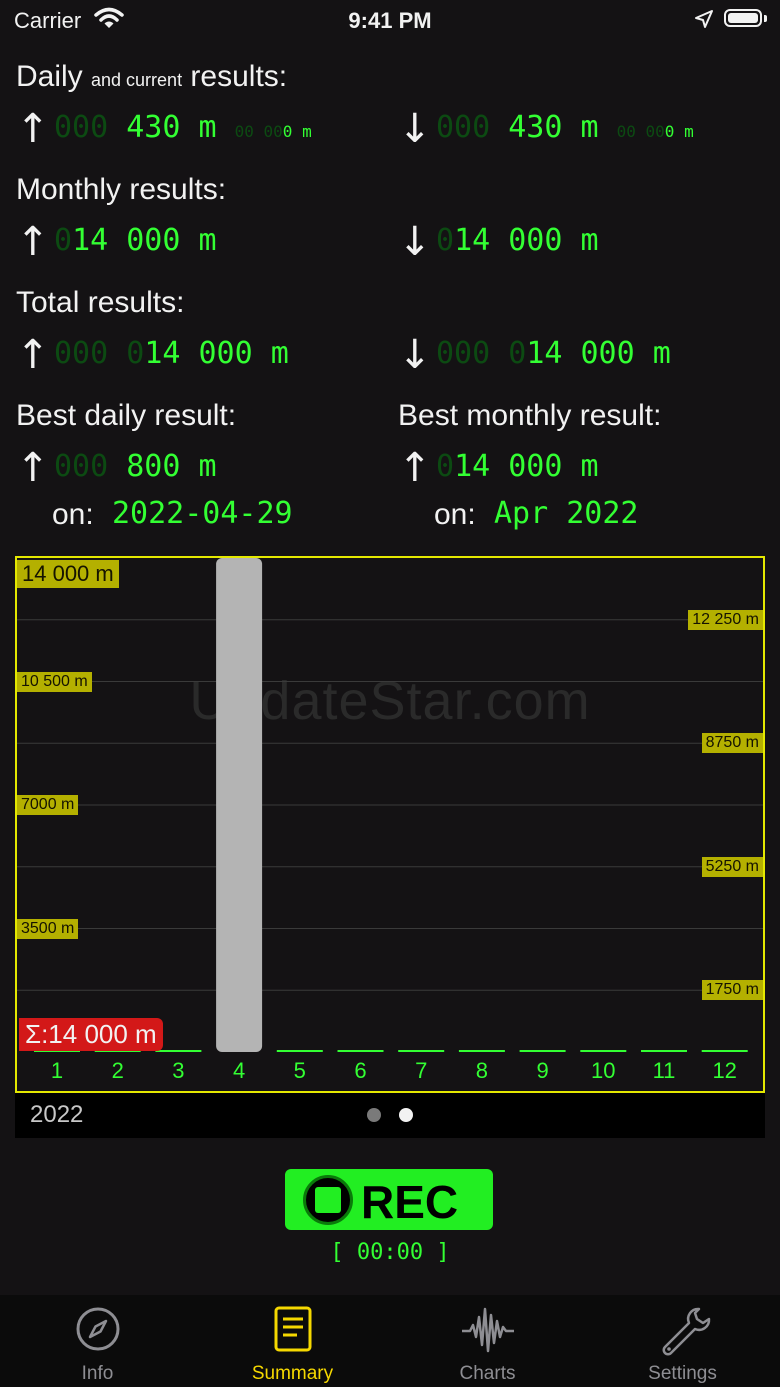  Describe the element at coordinates (421, 1070) in the screenshot. I see `x-tick-label: 7` at that location.